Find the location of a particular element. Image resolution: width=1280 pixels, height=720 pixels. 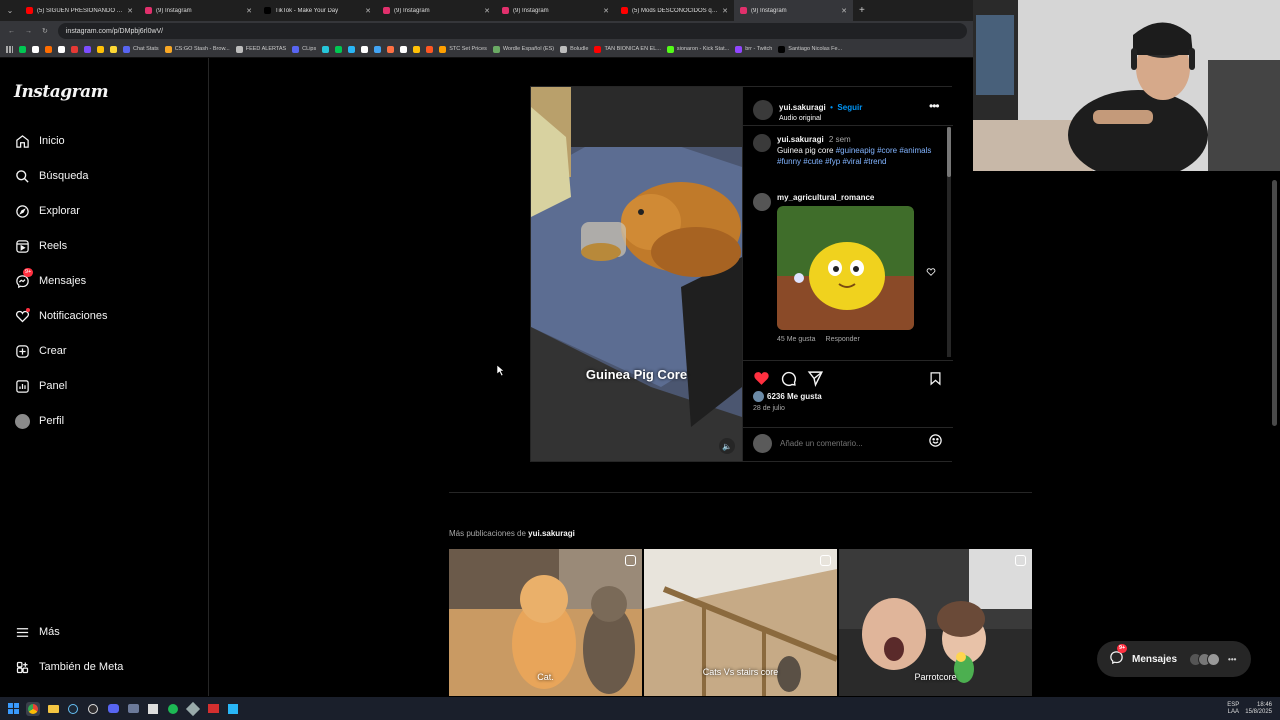

hashtag: #core is located at coordinates (887, 150).